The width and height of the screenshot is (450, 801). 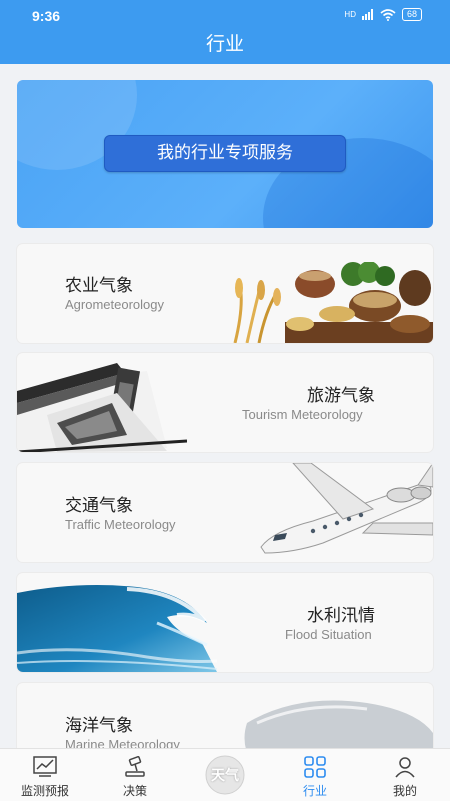 I want to click on tab-monitoring-forecast: 监测预报, so click(x=45, y=775).